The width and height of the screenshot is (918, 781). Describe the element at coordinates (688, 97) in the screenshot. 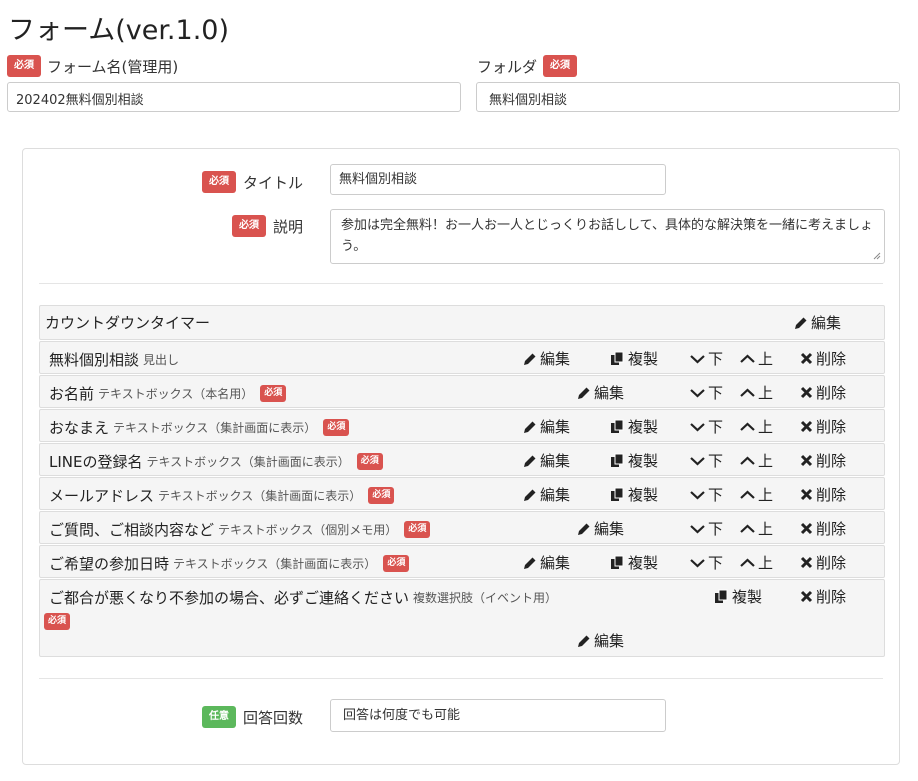

I see `folder-select: 無料個別相談` at that location.